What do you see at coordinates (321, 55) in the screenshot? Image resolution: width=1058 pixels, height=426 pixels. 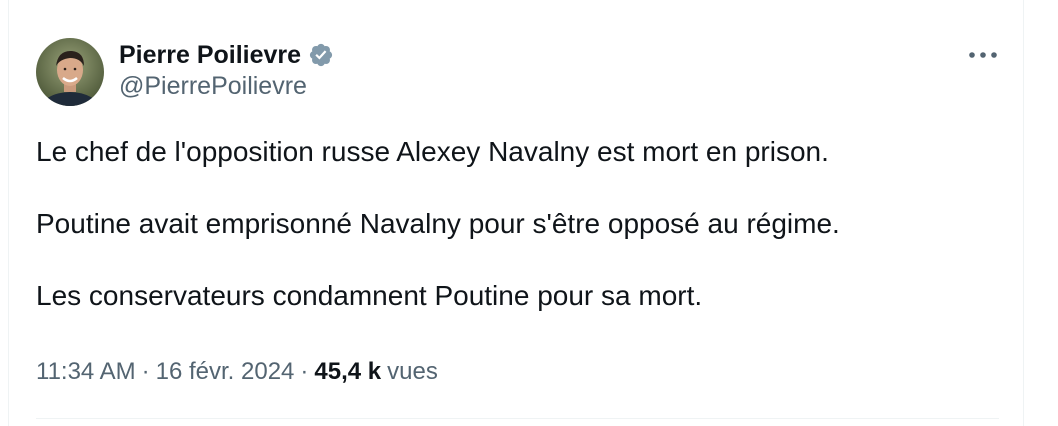 I see `verified-badge-icon` at bounding box center [321, 55].